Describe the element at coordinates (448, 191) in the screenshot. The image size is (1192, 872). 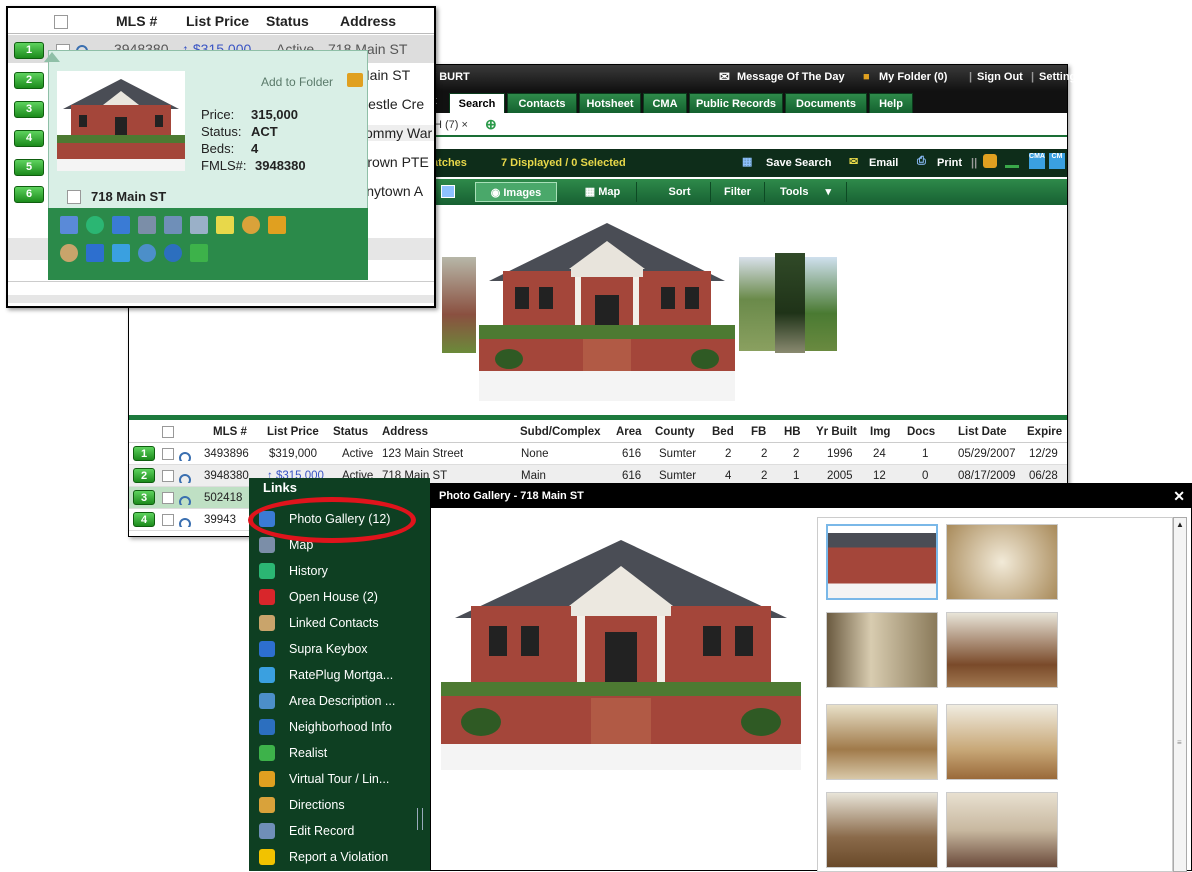
I see `list-view-icon` at that location.